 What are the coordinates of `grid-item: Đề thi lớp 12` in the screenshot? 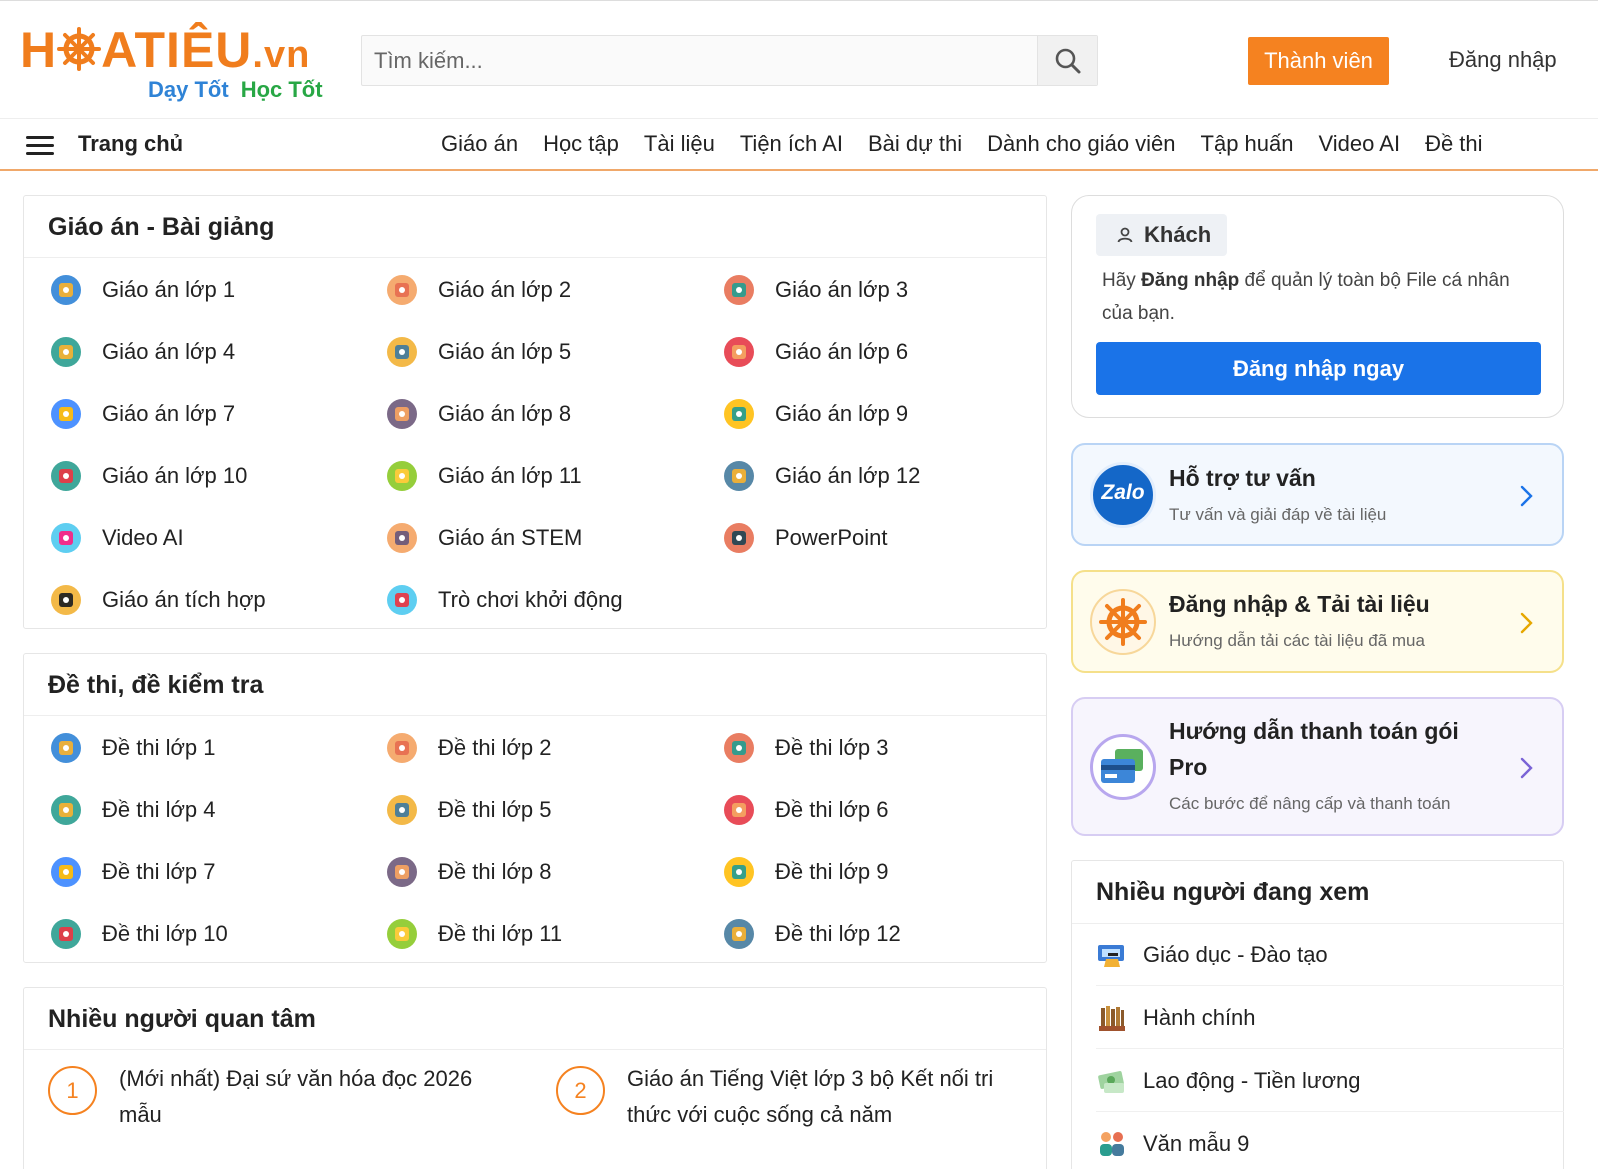 It's located at (811, 934).